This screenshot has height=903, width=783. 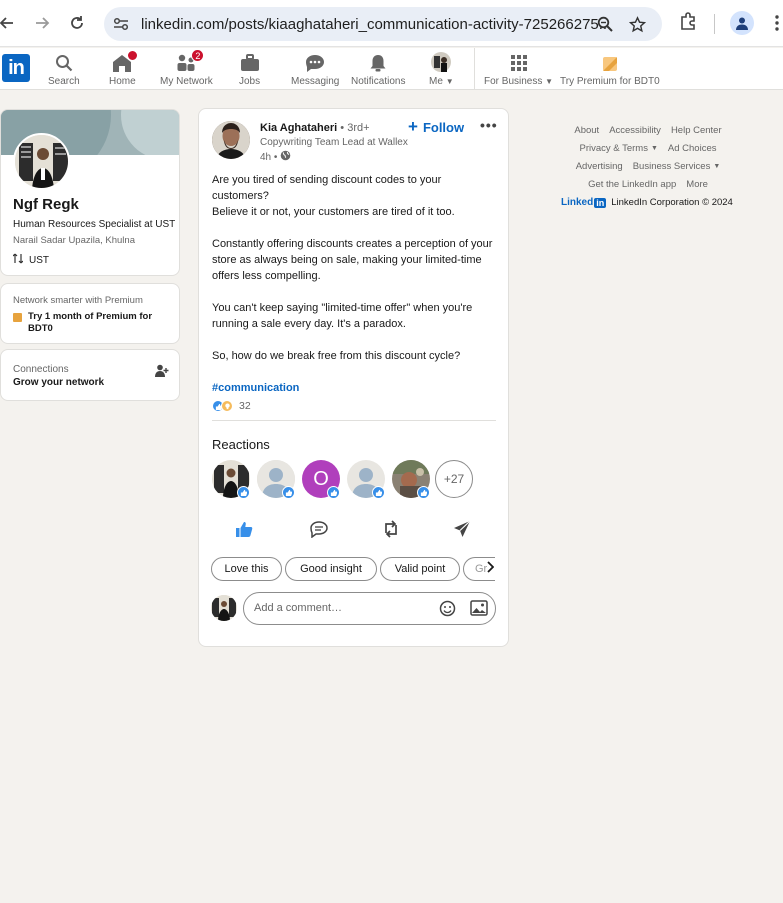 I want to click on nav-search: Search, so click(x=64, y=69).